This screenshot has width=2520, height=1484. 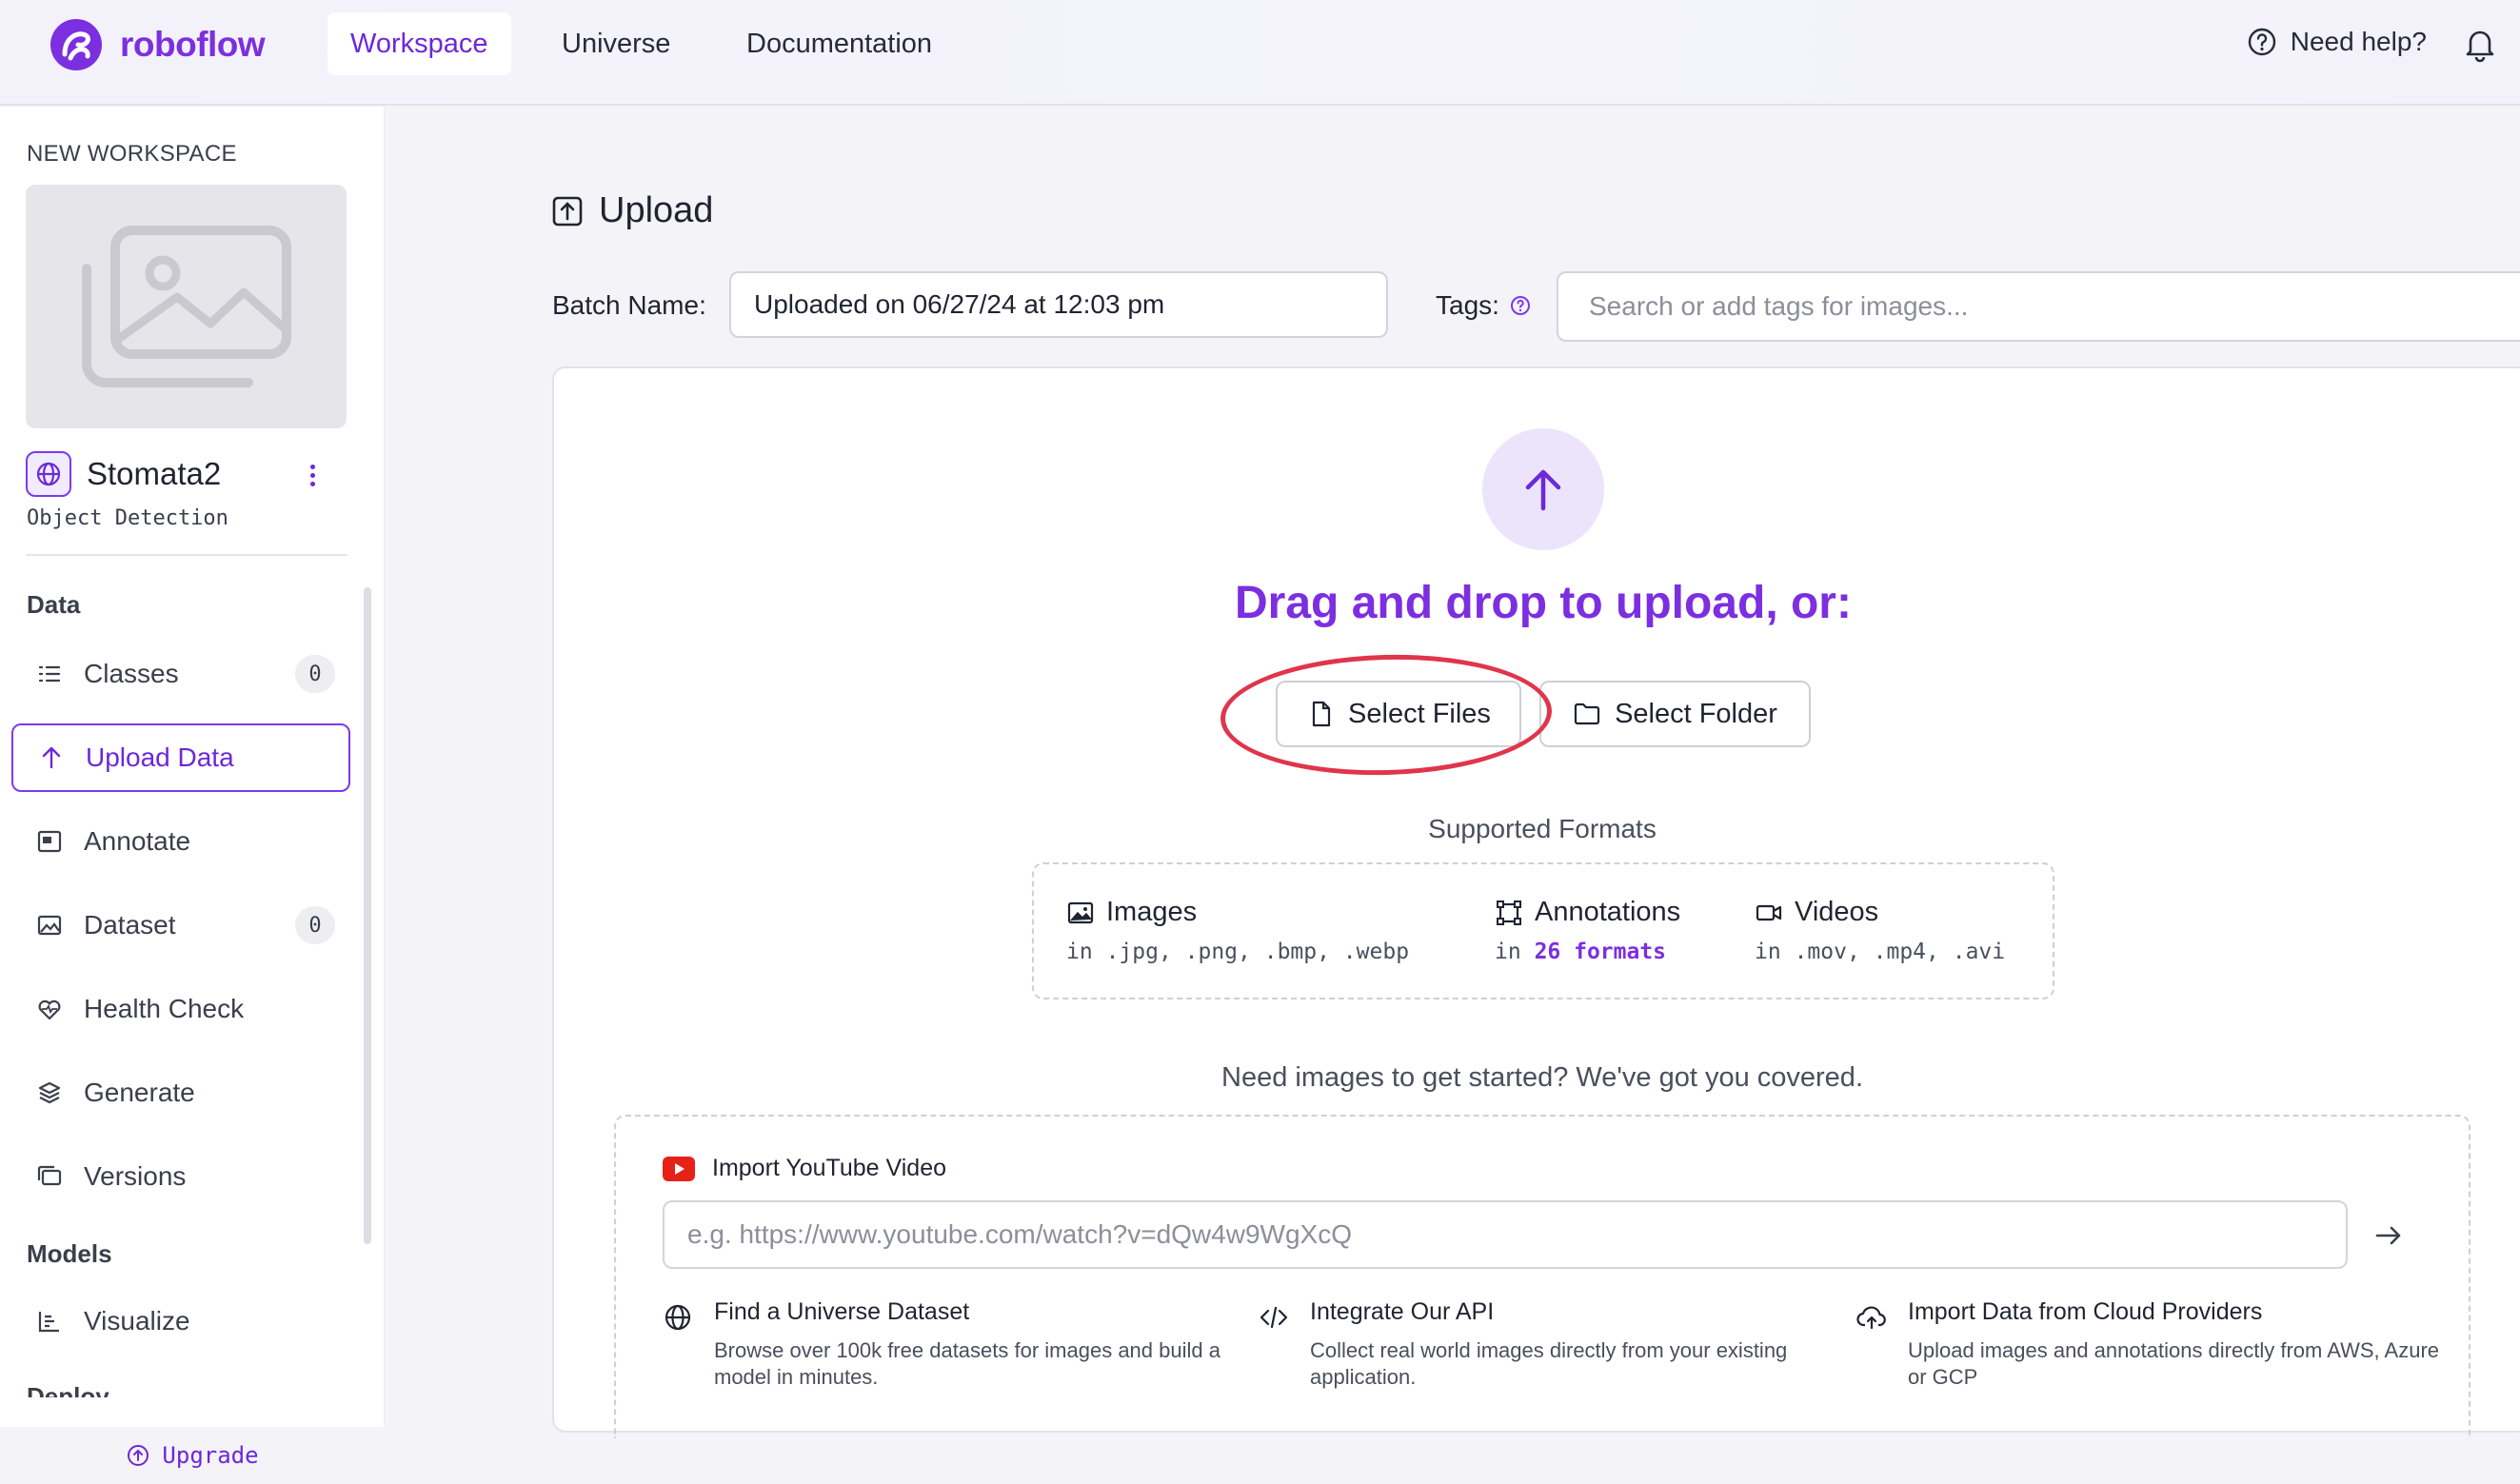 What do you see at coordinates (1152, 912) in the screenshot?
I see `format-name: Images` at bounding box center [1152, 912].